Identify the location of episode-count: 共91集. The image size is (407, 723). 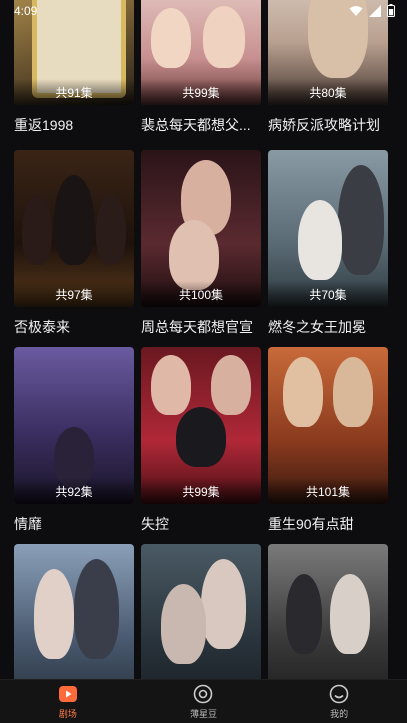
(74, 92).